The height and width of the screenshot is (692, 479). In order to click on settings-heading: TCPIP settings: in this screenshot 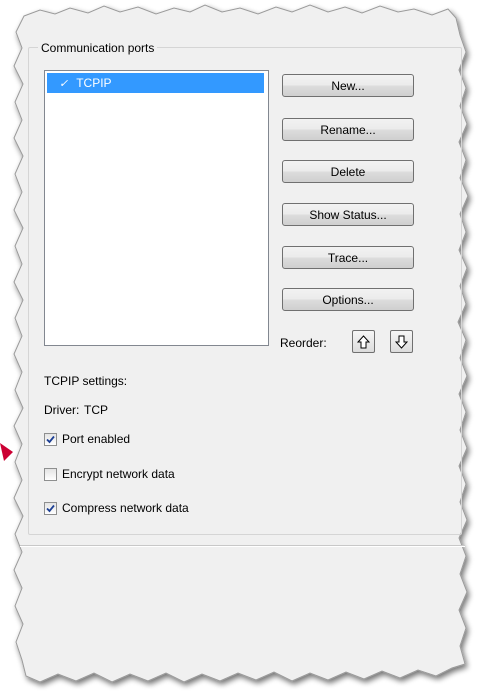, I will do `click(86, 381)`.